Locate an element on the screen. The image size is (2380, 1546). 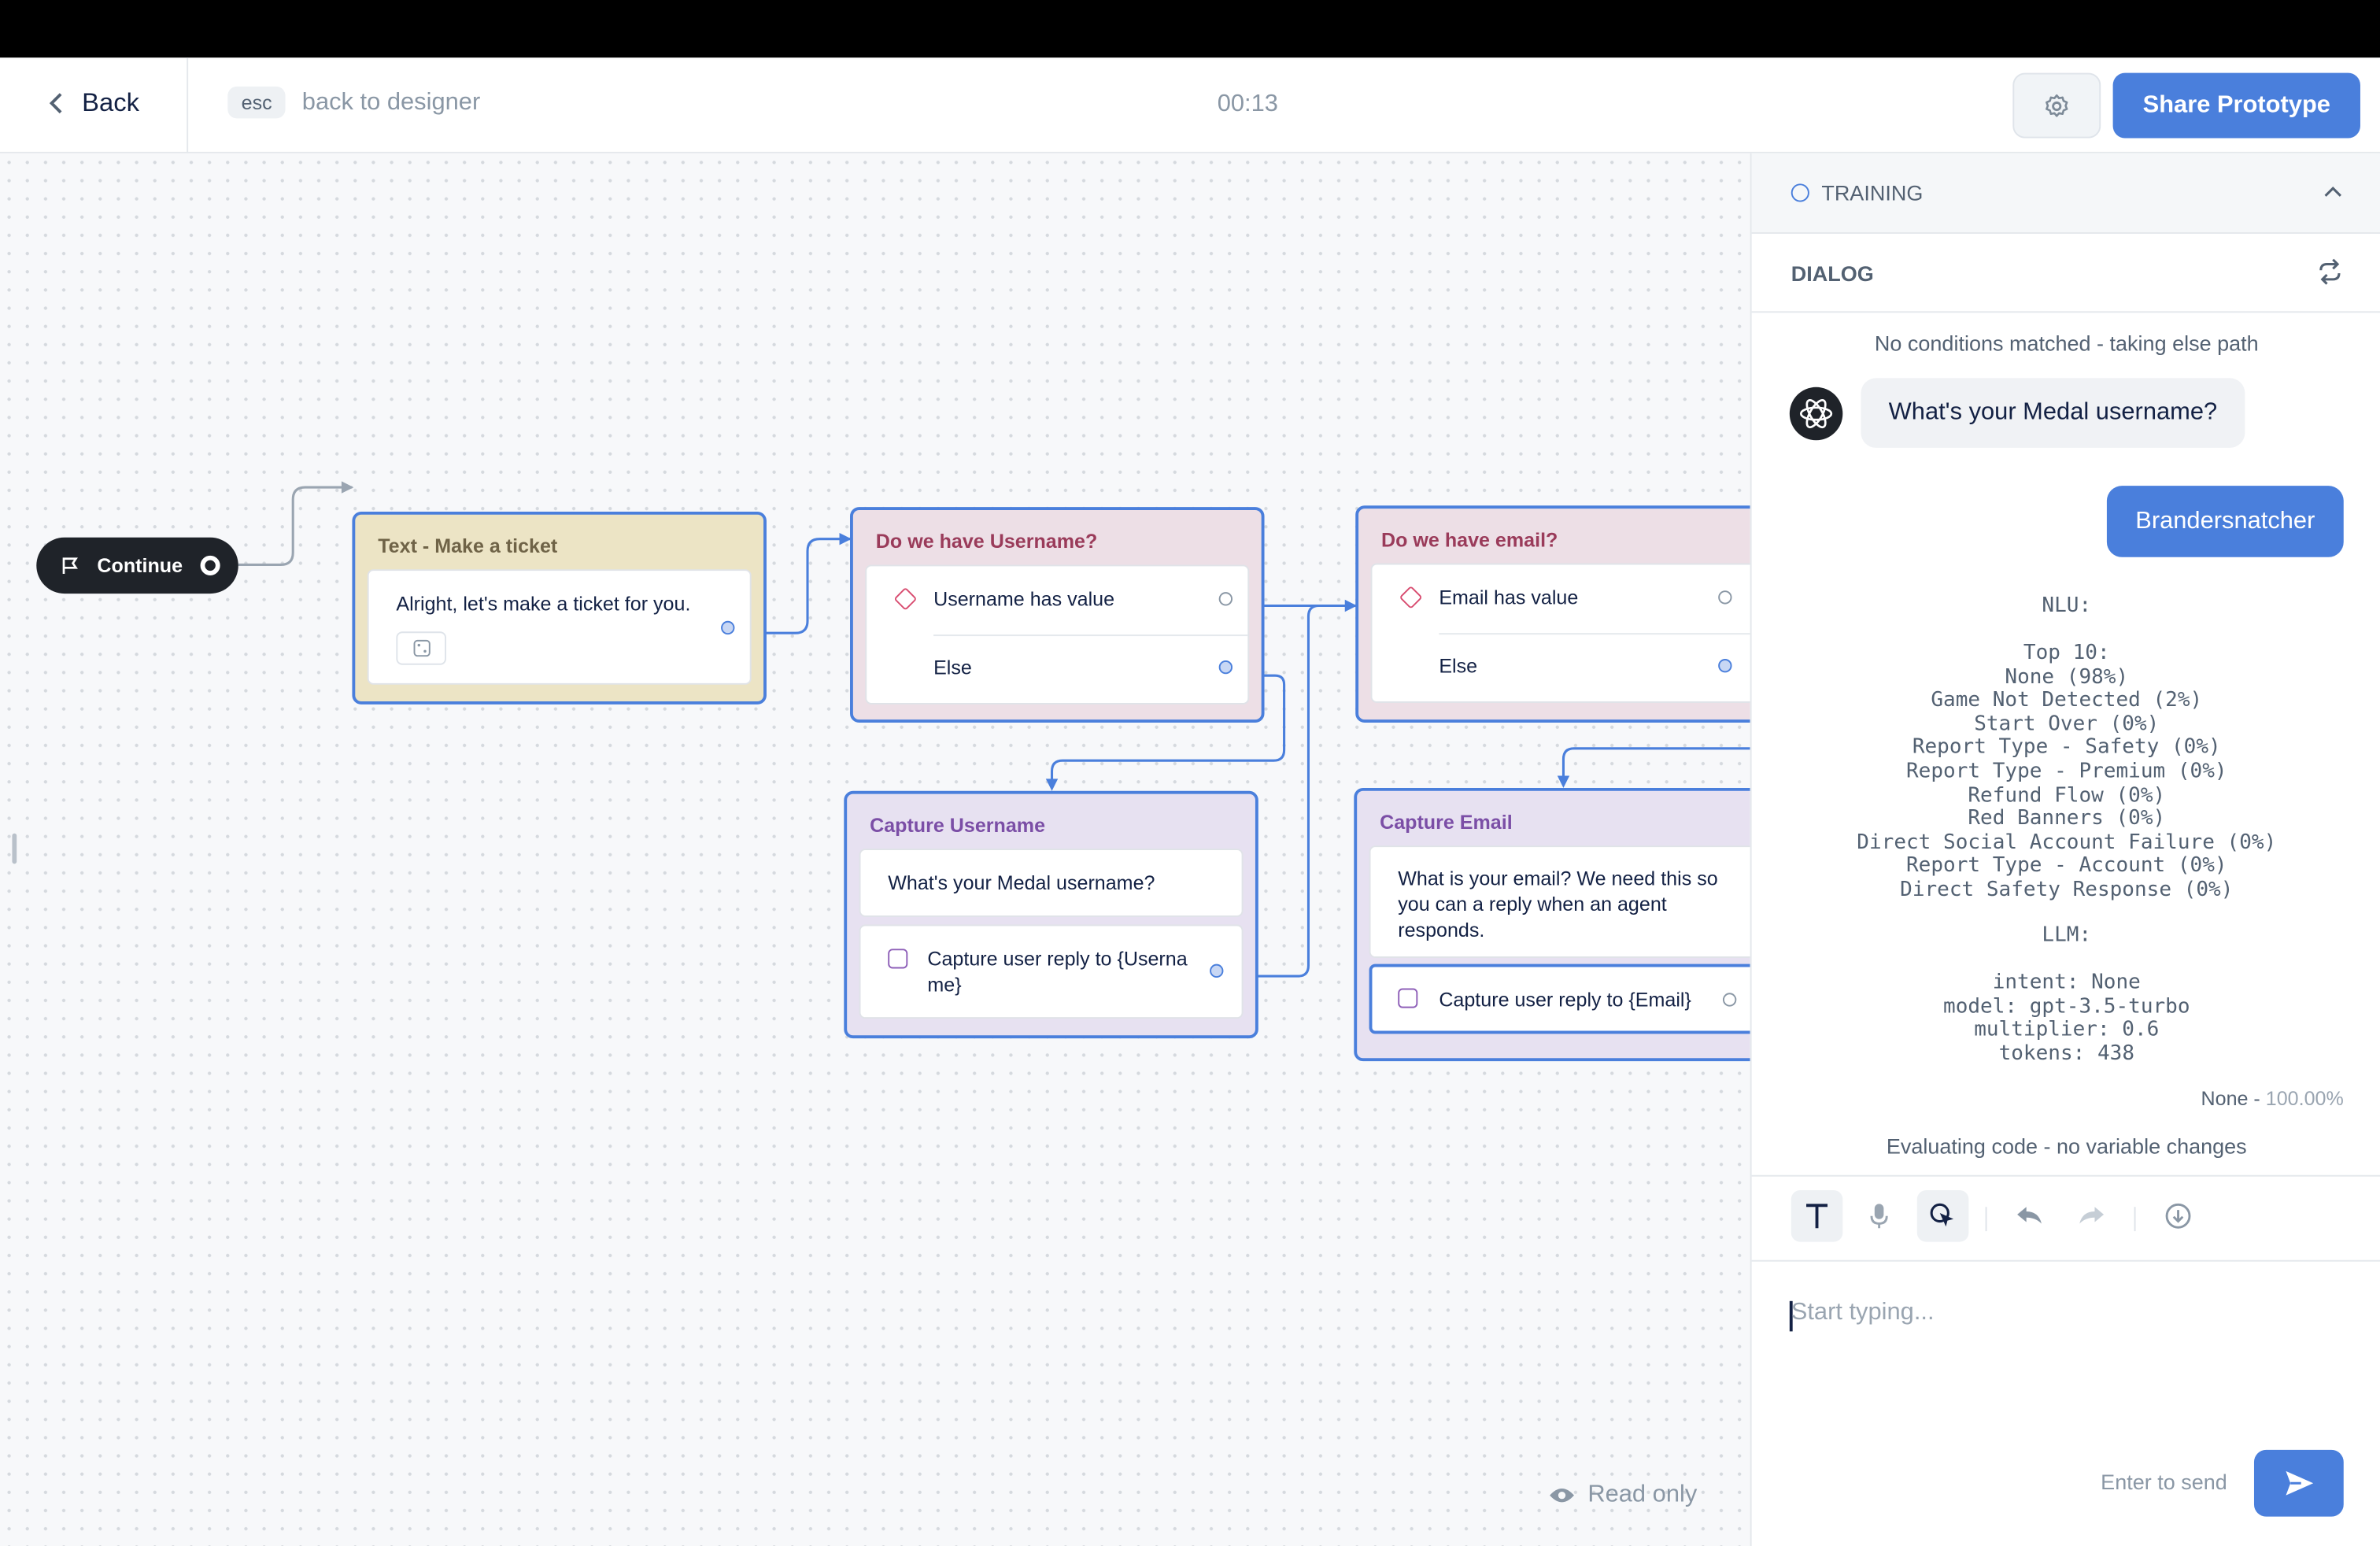
microphone-icon is located at coordinates (1879, 1216).